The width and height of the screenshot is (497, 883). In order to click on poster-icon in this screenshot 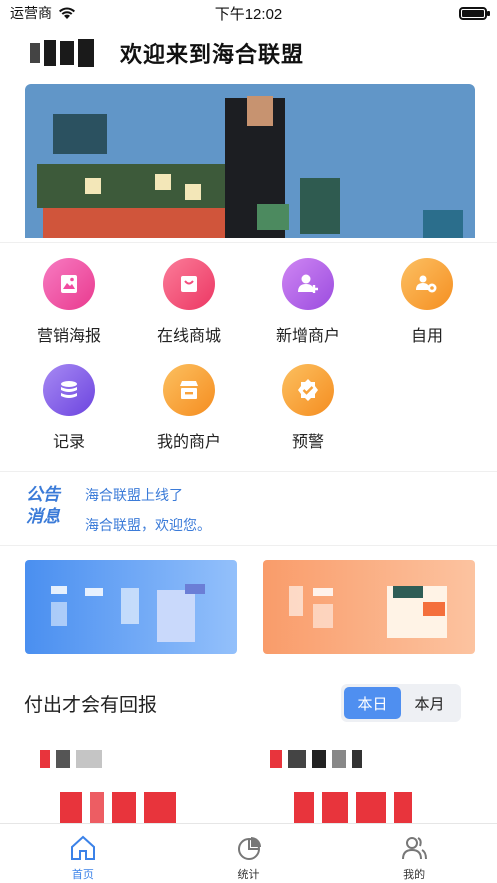, I will do `click(69, 284)`.